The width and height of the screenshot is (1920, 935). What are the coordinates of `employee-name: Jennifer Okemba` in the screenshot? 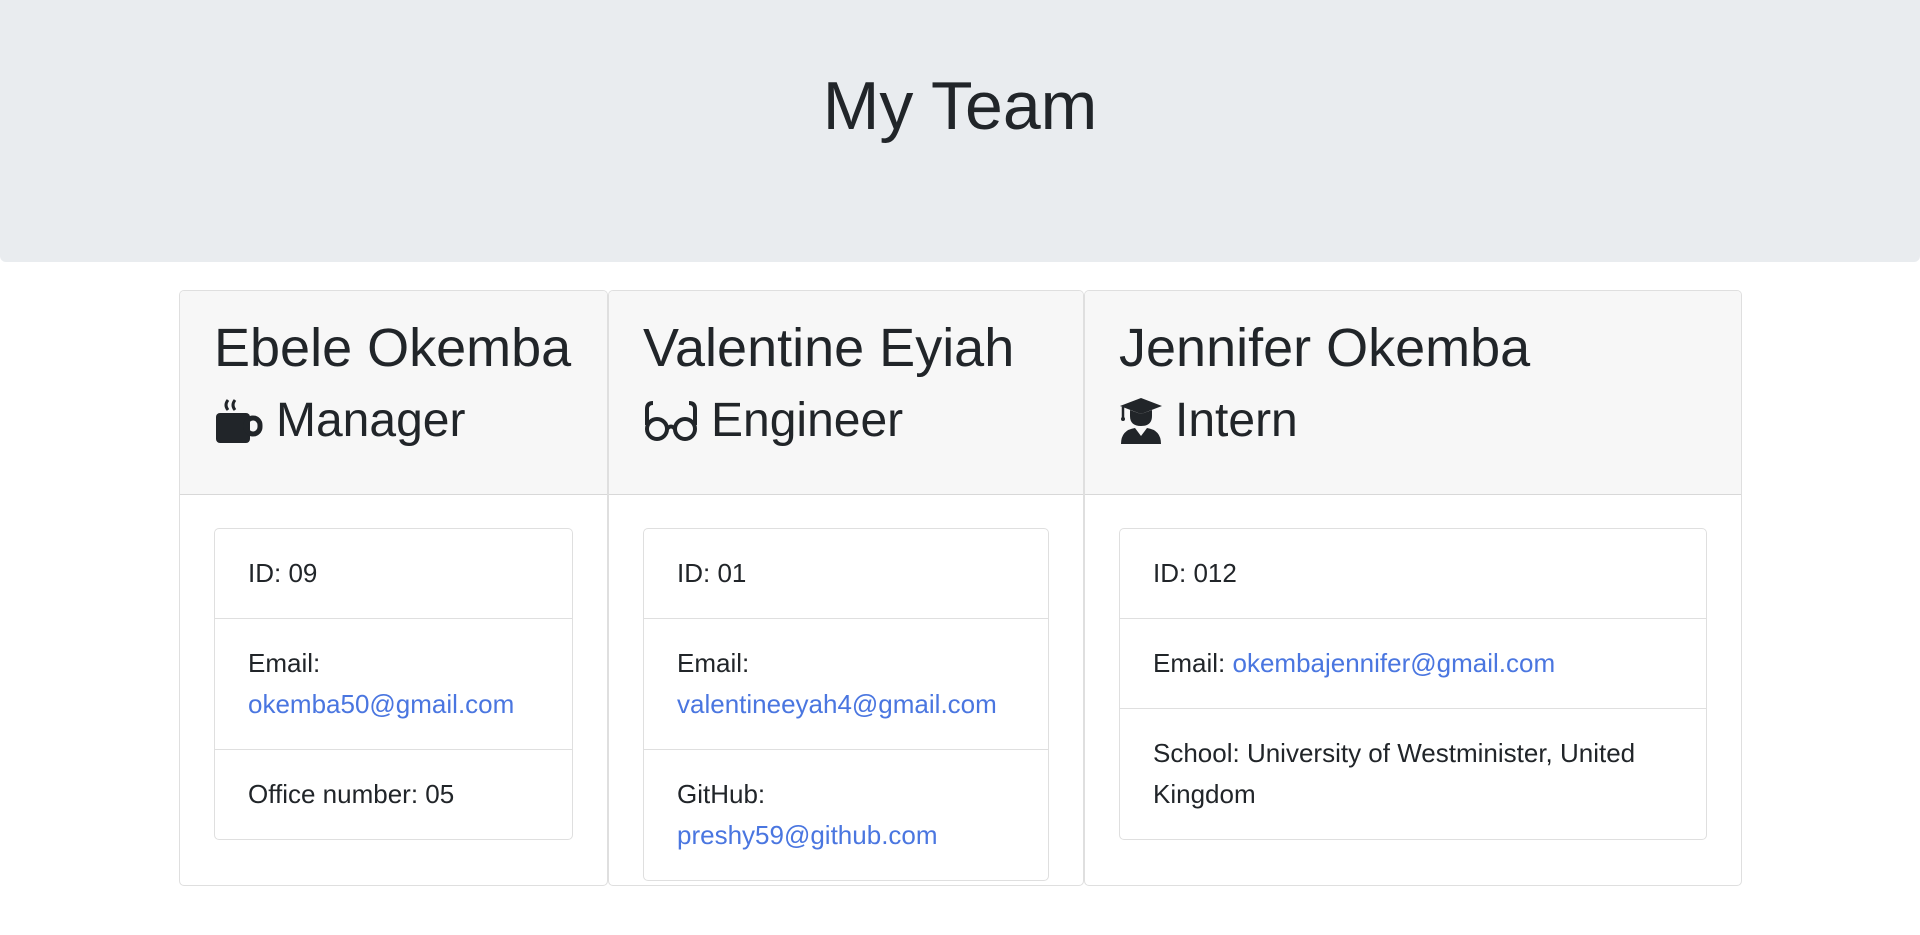 It's located at (1325, 348).